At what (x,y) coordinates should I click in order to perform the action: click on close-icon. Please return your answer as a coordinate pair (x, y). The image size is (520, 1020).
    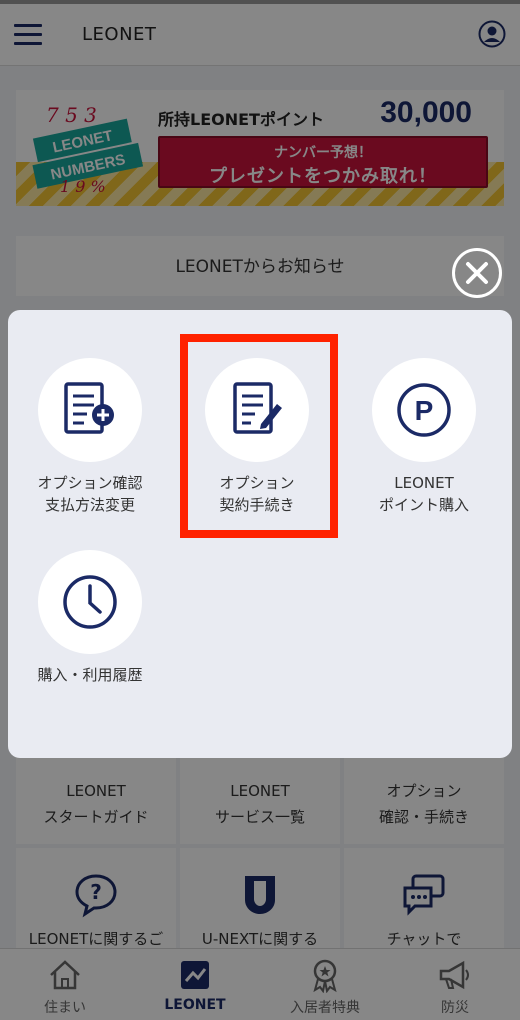
    Looking at the image, I should click on (477, 273).